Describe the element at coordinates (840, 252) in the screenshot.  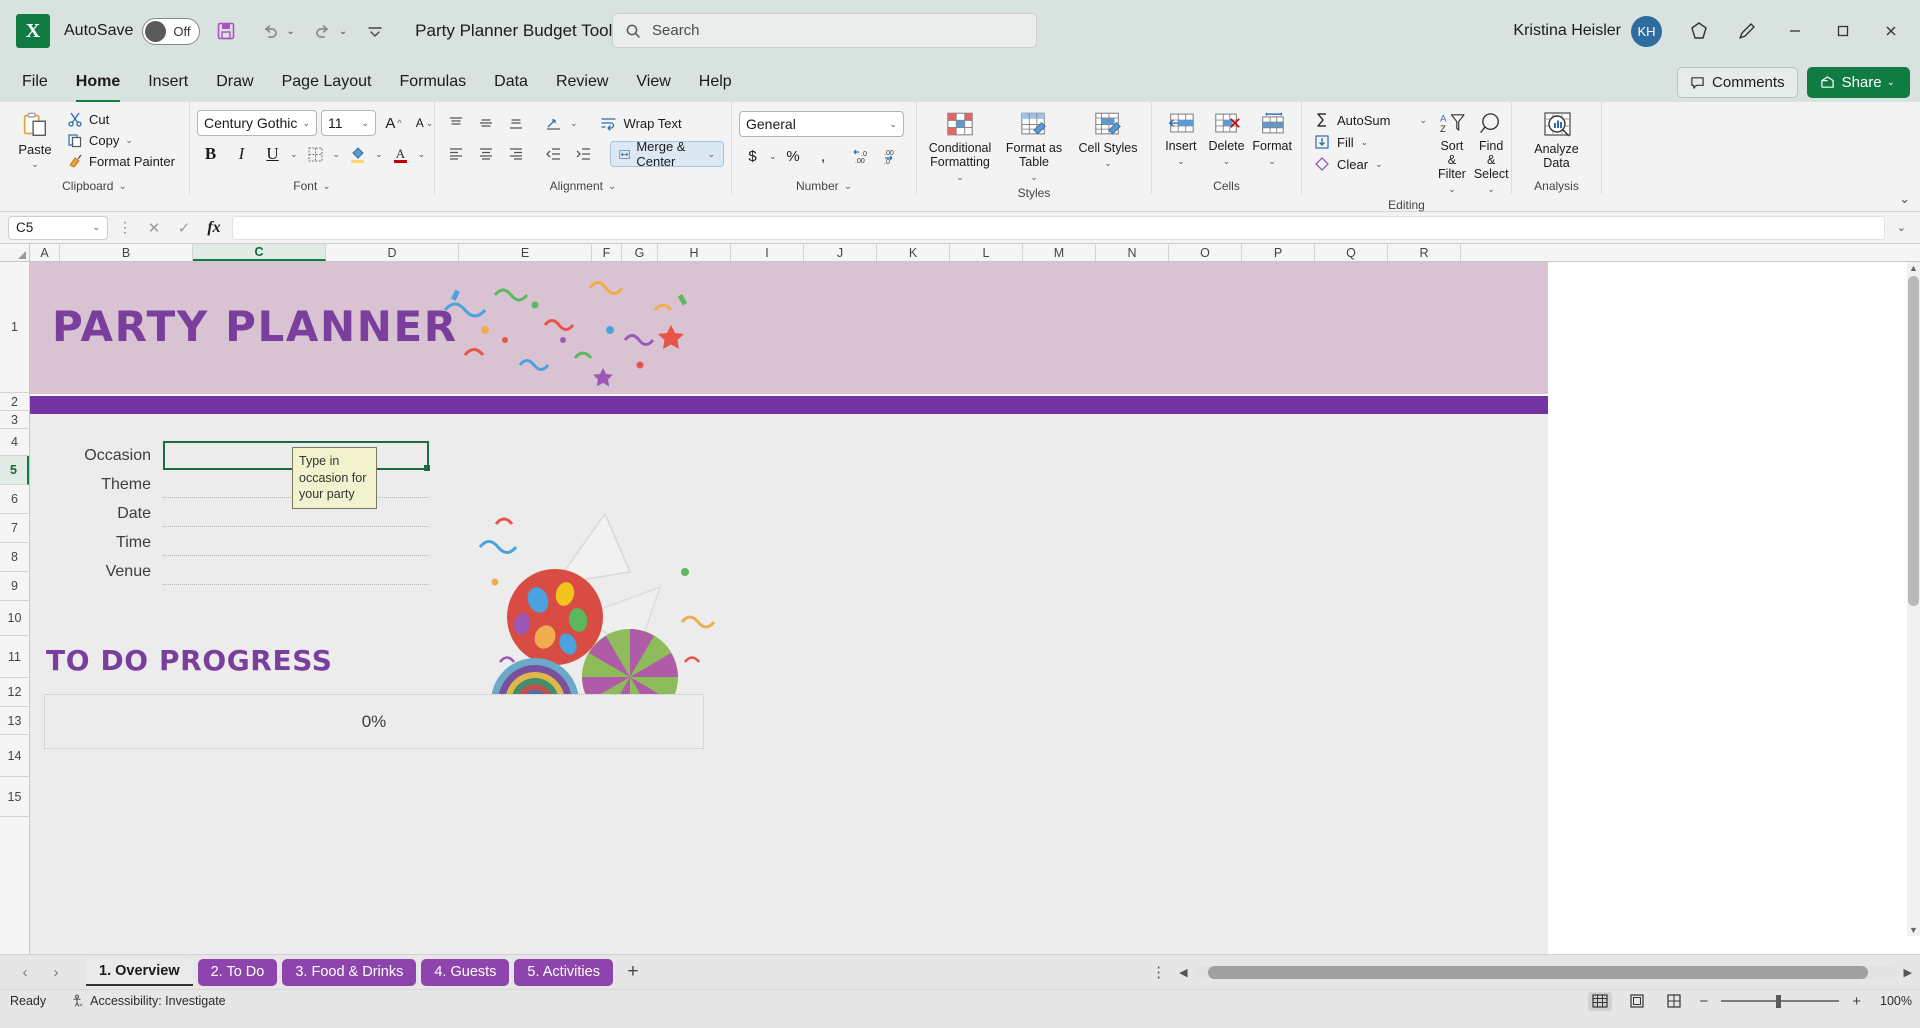
I see `column-header-j: J` at that location.